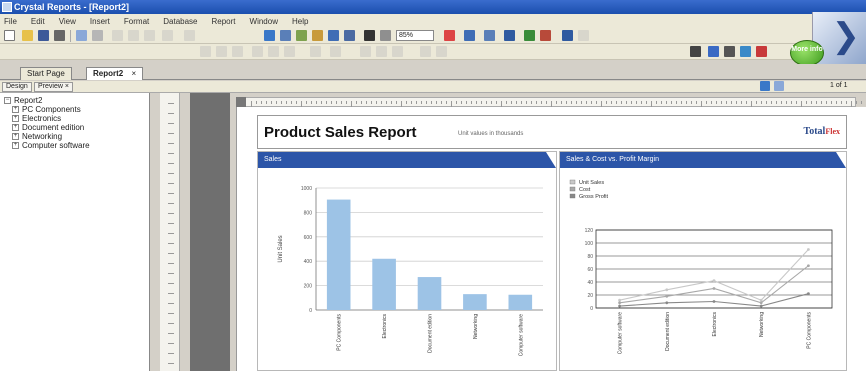 The height and width of the screenshot is (371, 866). What do you see at coordinates (335, 51) in the screenshot?
I see `border-icon` at bounding box center [335, 51].